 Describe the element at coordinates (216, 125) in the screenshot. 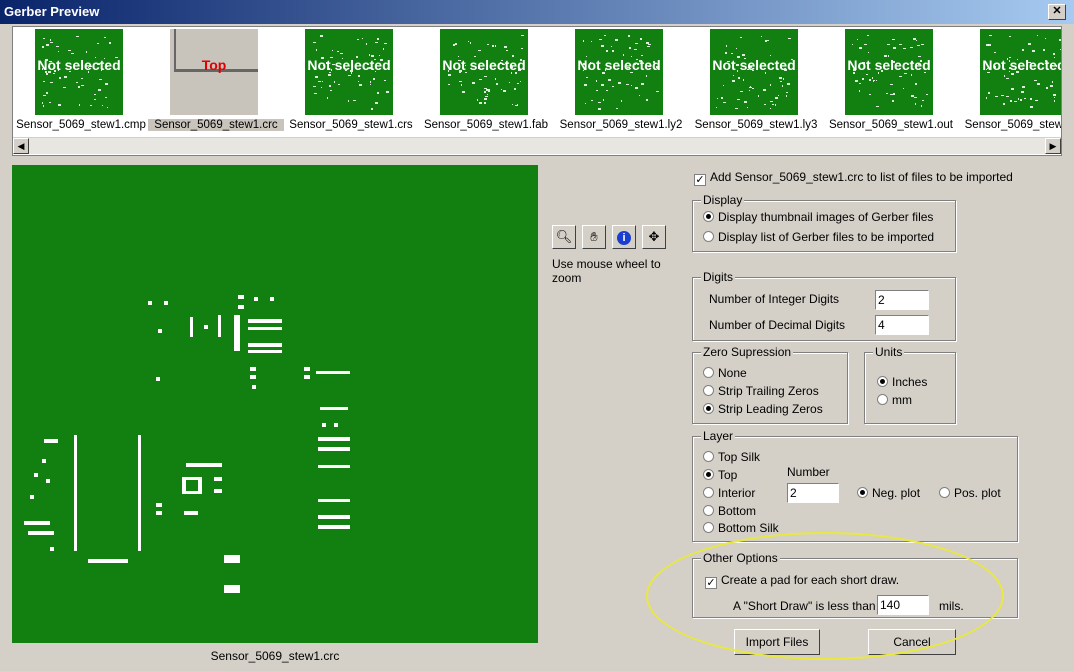

I see `thumbnail-caption: Sensor_5069_stew1.crc` at that location.